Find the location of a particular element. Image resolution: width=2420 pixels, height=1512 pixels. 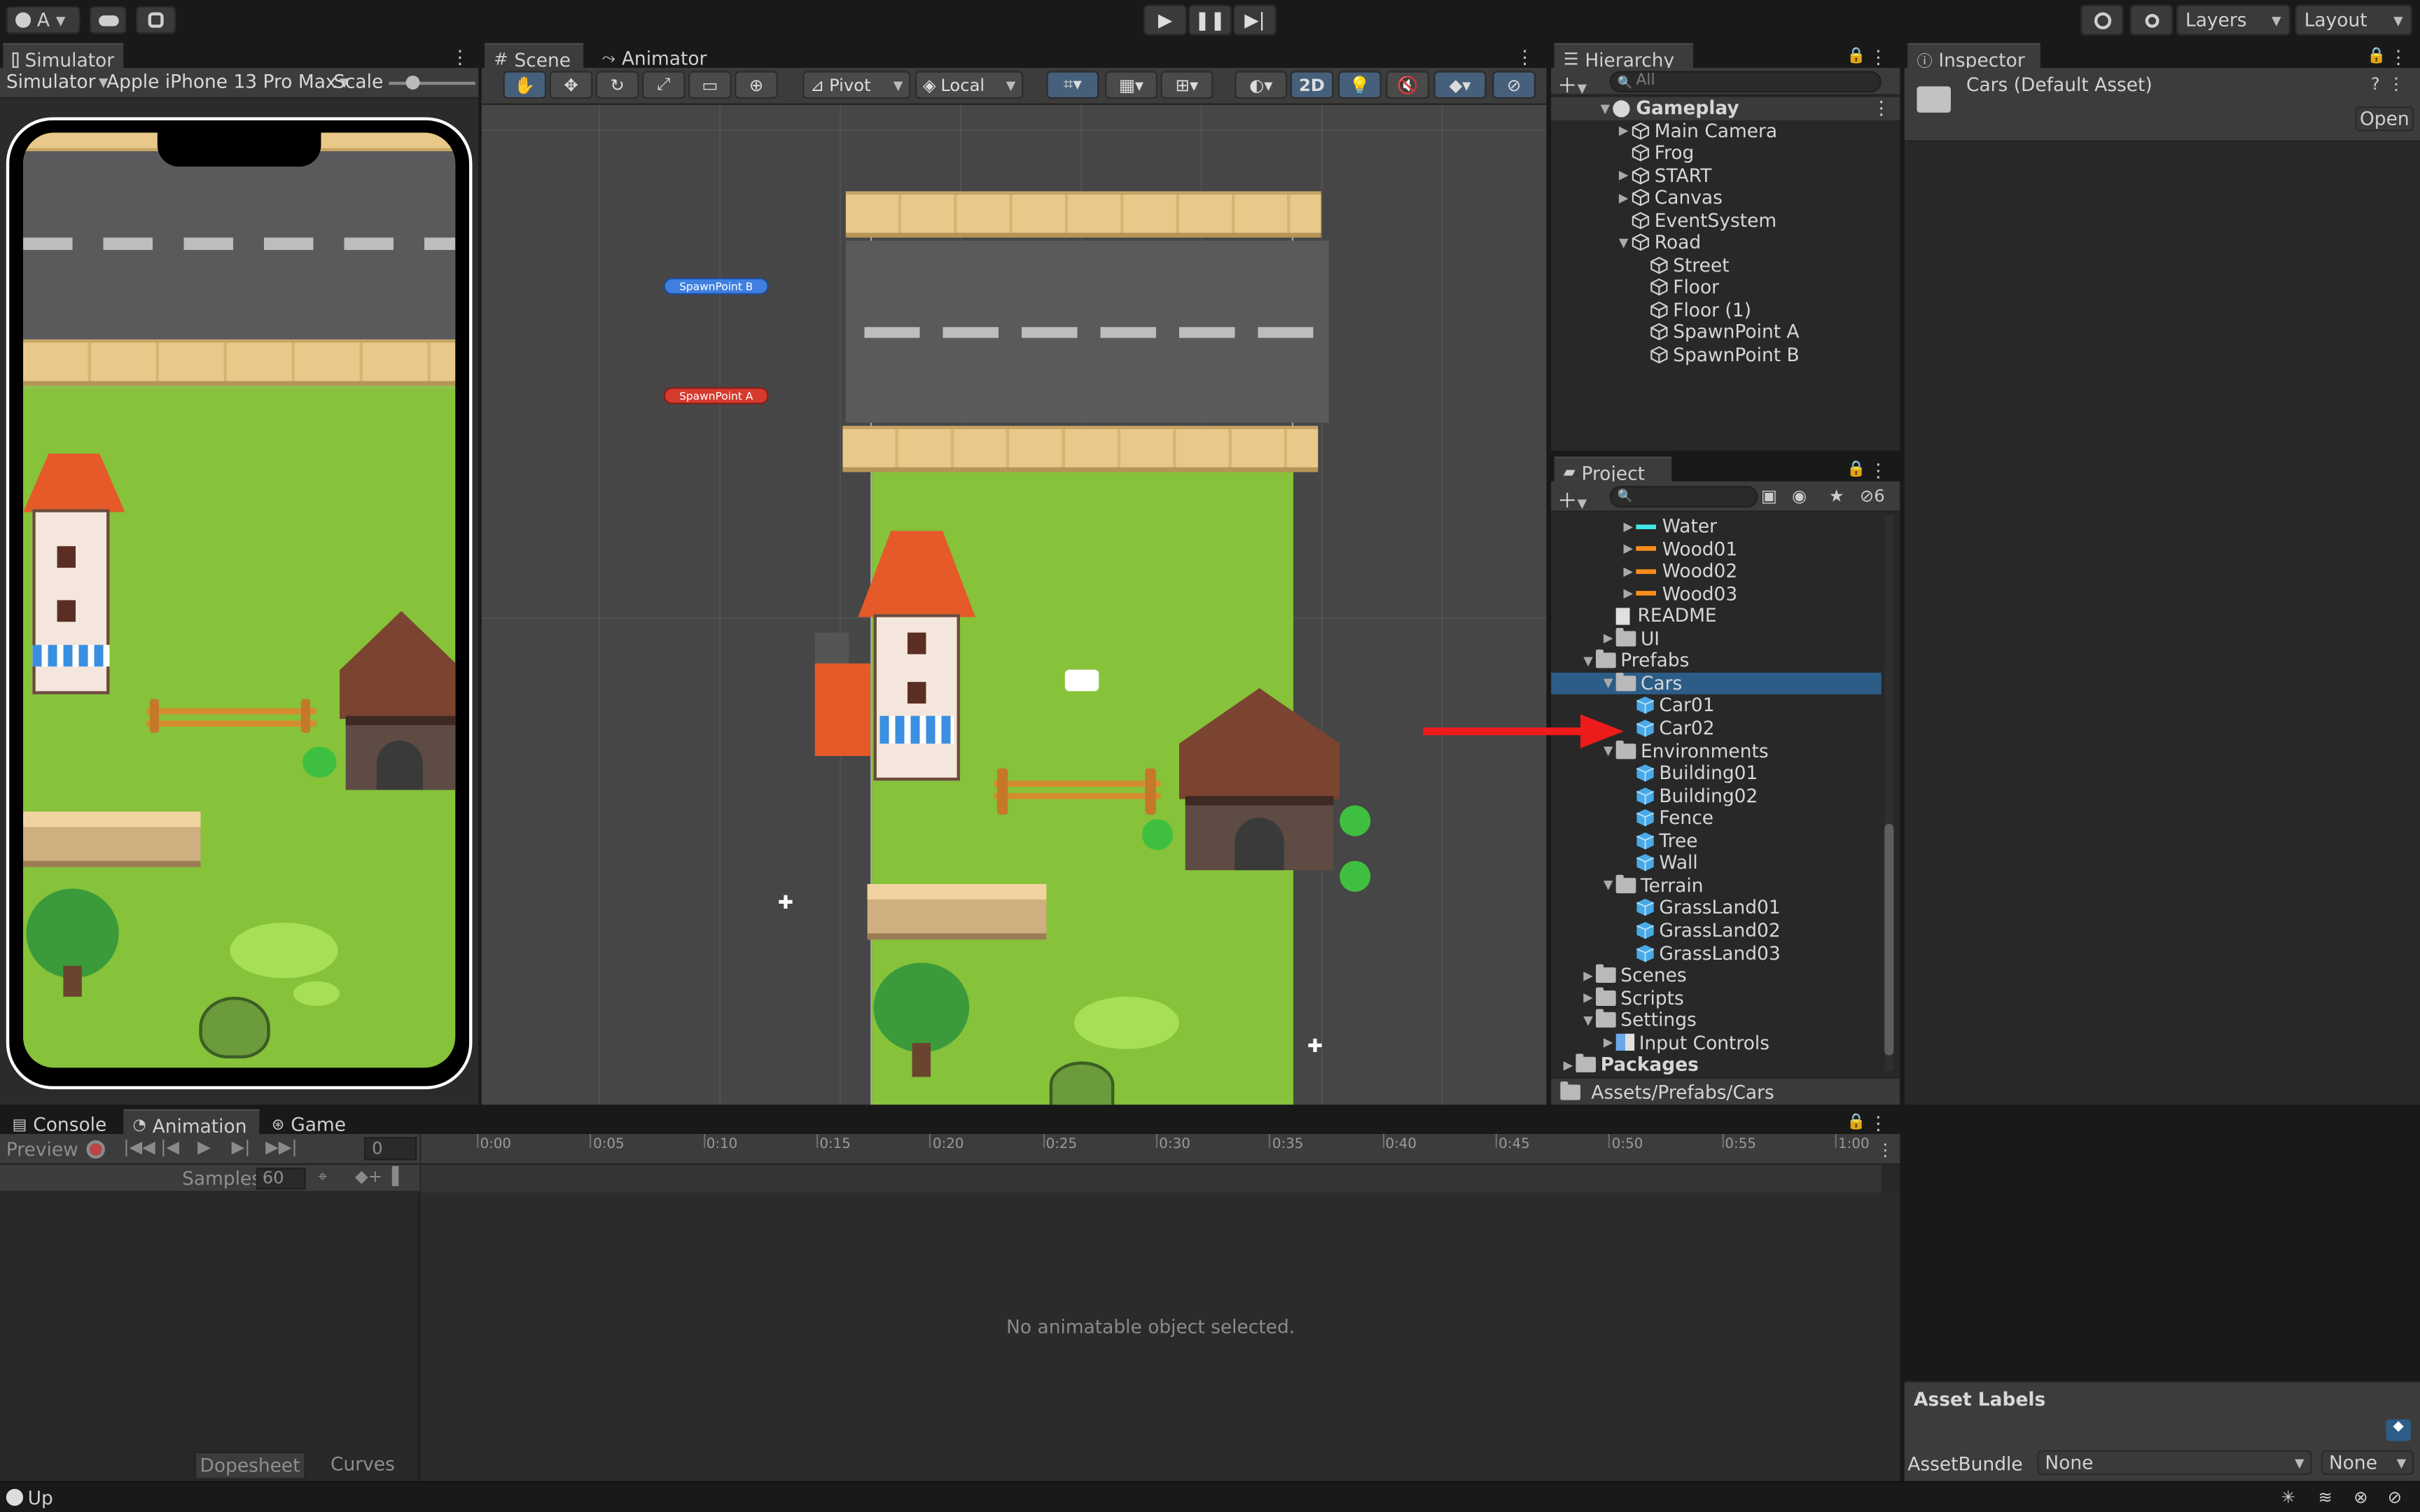

undo-history-button is located at coordinates (2102, 20).